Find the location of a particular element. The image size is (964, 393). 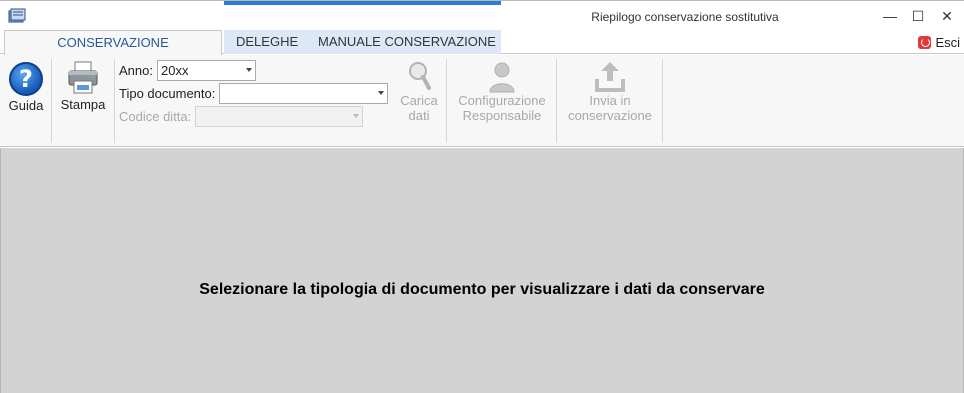

help-label: Guida is located at coordinates (26, 105).